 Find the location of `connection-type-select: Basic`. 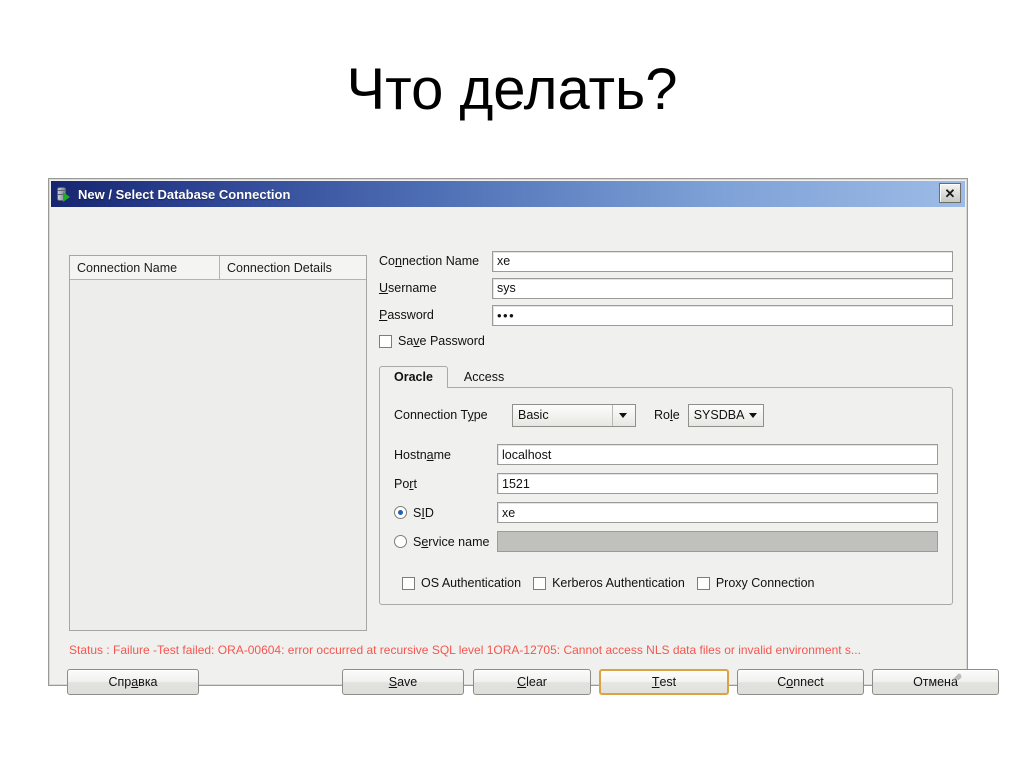

connection-type-select: Basic is located at coordinates (574, 415).